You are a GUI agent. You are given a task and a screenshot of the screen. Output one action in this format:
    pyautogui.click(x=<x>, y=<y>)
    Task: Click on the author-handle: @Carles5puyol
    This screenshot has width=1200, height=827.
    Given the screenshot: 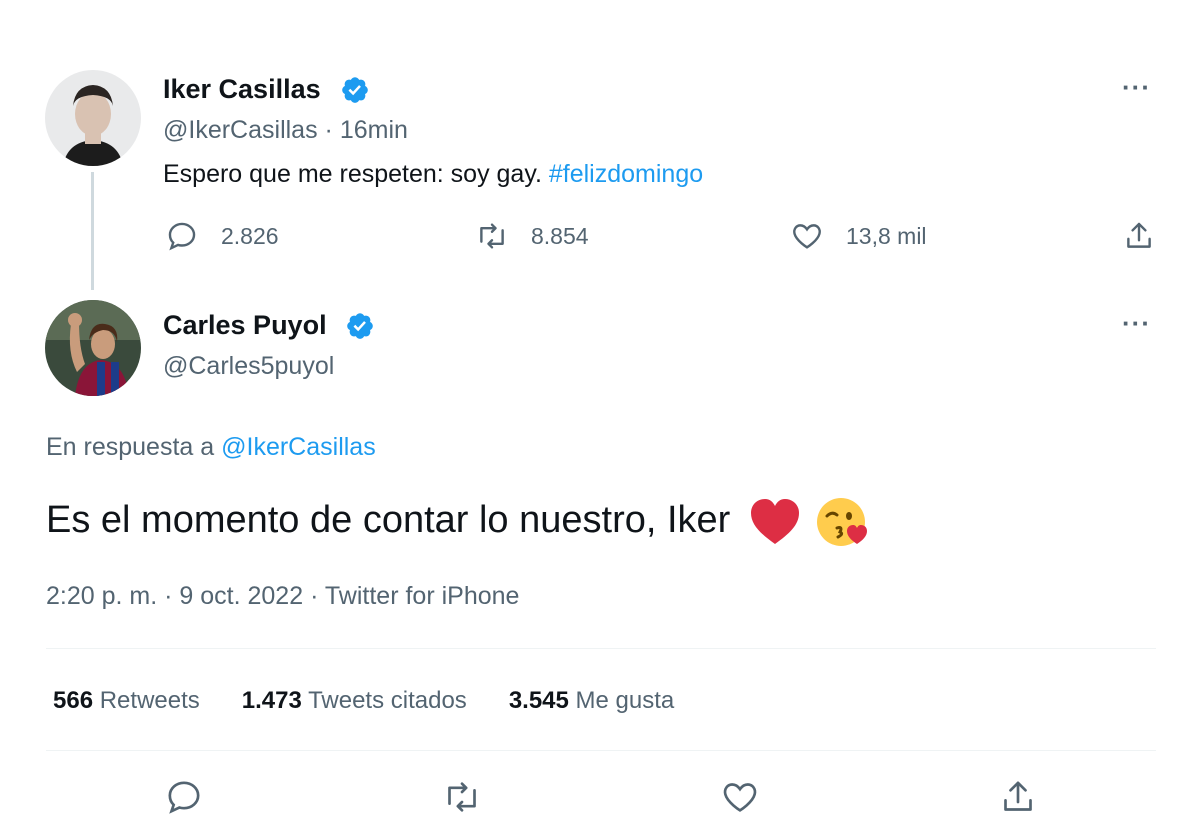 What is the action you would take?
    pyautogui.click(x=248, y=366)
    